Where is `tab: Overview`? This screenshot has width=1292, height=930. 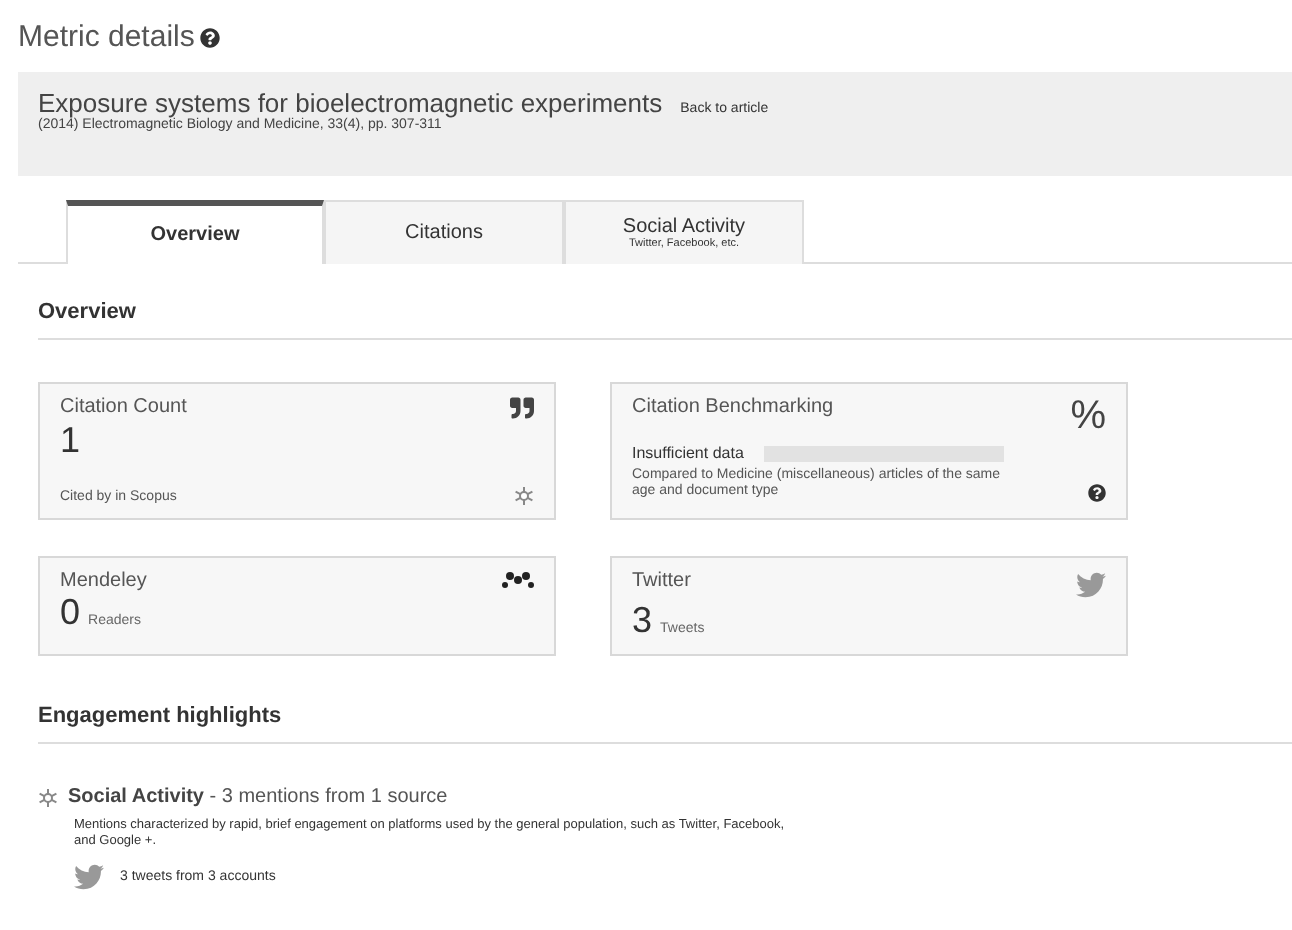
tab: Overview is located at coordinates (195, 232).